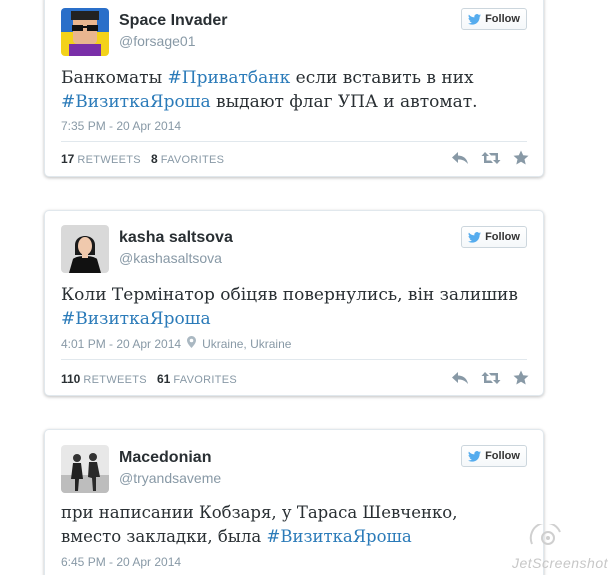 This screenshot has height=575, width=612. Describe the element at coordinates (170, 258) in the screenshot. I see `user-handle: @kashasaltsova` at that location.